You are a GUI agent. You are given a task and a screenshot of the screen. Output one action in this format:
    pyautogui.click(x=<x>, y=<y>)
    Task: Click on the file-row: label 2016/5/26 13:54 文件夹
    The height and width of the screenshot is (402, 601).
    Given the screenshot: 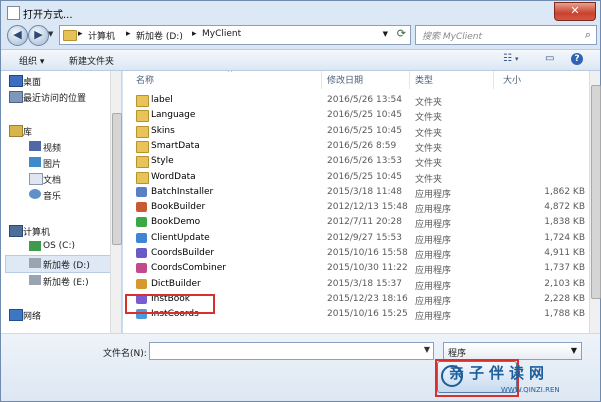 What is the action you would take?
    pyautogui.click(x=354, y=100)
    